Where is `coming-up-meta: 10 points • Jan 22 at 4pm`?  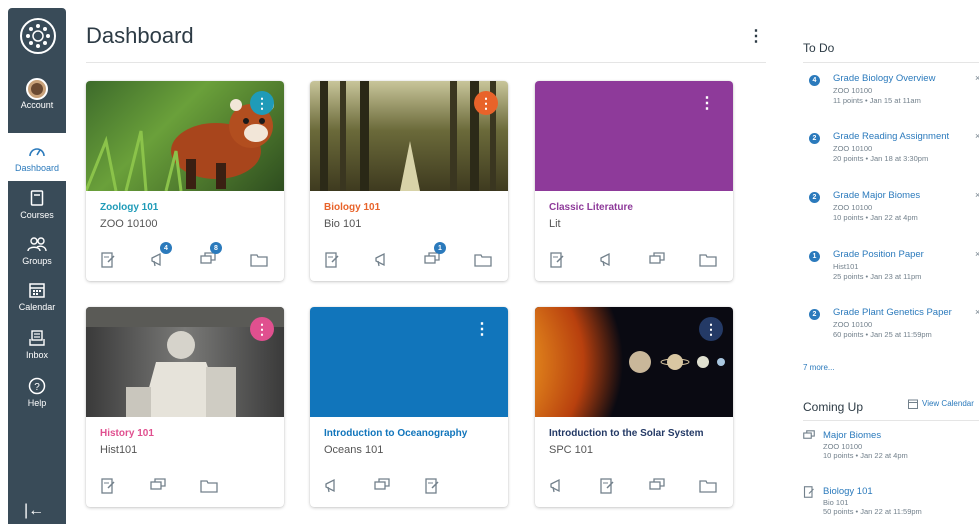
coming-up-meta: 10 points • Jan 22 at 4pm is located at coordinates (865, 455).